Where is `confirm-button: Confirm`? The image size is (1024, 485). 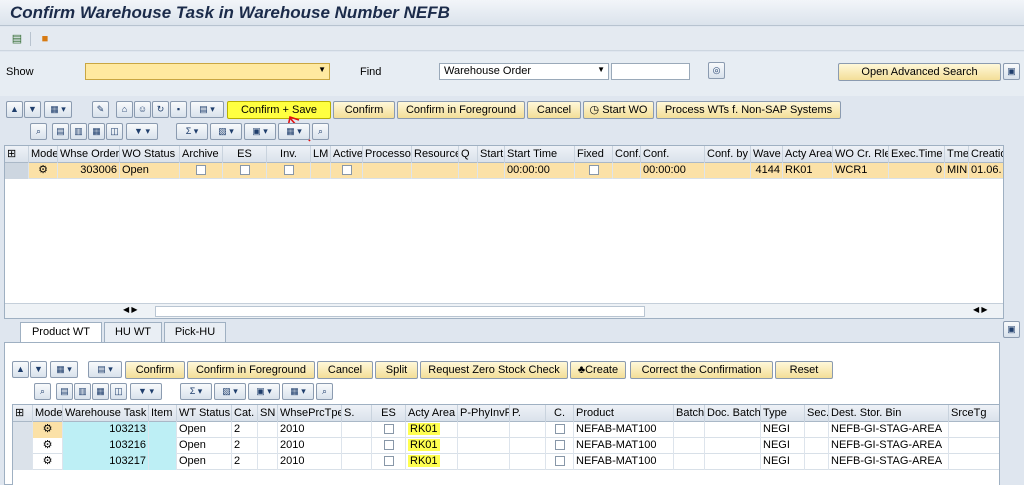
confirm-button: Confirm is located at coordinates (364, 110).